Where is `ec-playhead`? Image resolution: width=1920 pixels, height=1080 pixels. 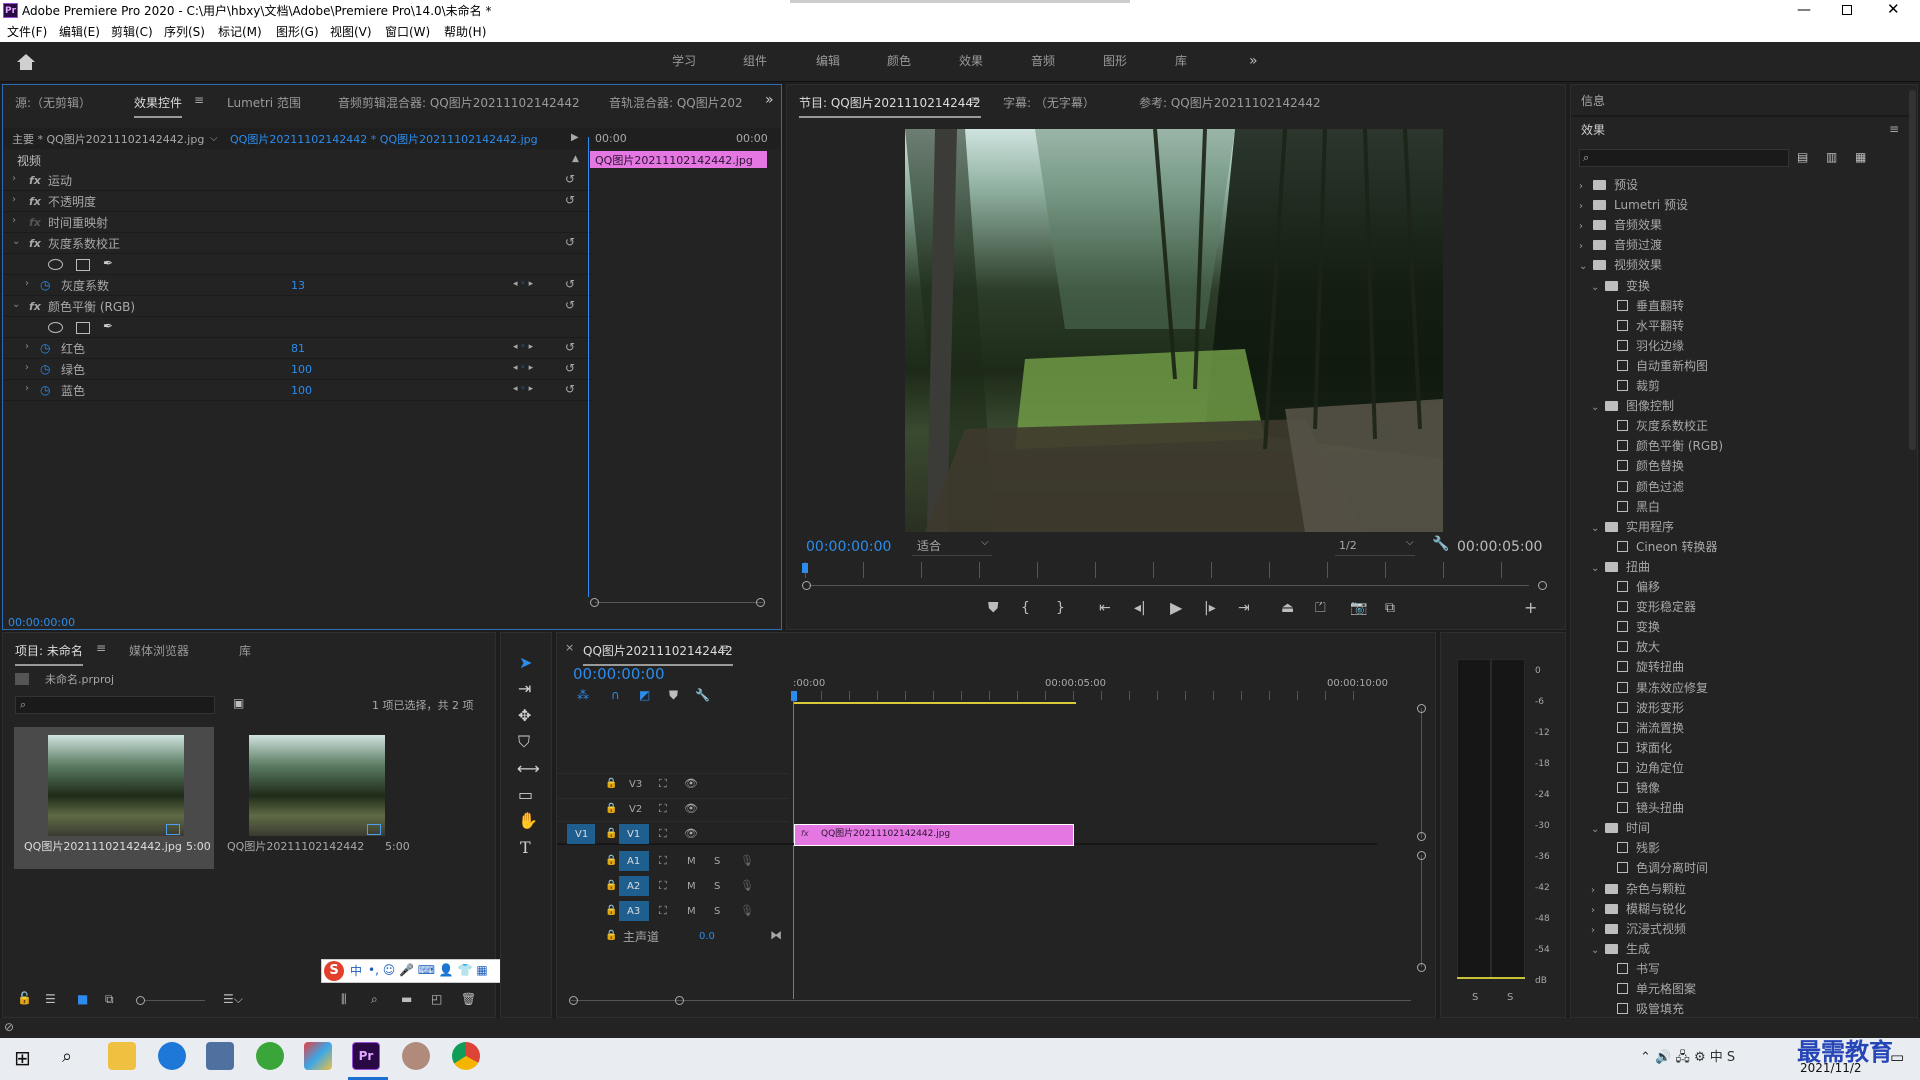
ec-playhead is located at coordinates (588, 367).